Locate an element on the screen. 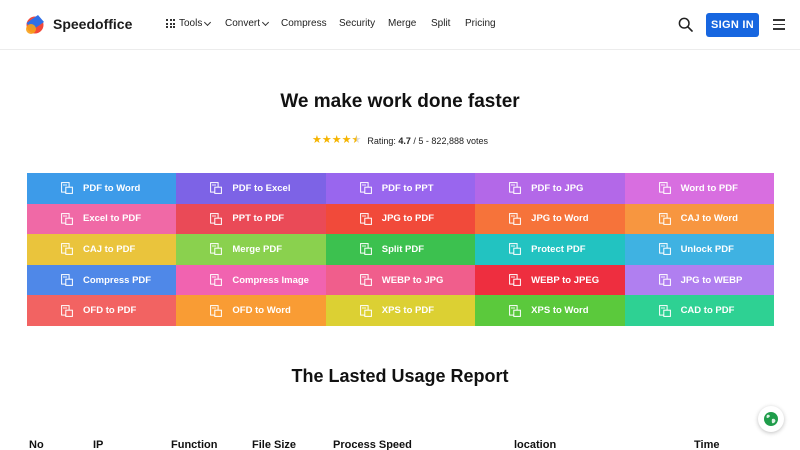  column-header: IP is located at coordinates (98, 444).